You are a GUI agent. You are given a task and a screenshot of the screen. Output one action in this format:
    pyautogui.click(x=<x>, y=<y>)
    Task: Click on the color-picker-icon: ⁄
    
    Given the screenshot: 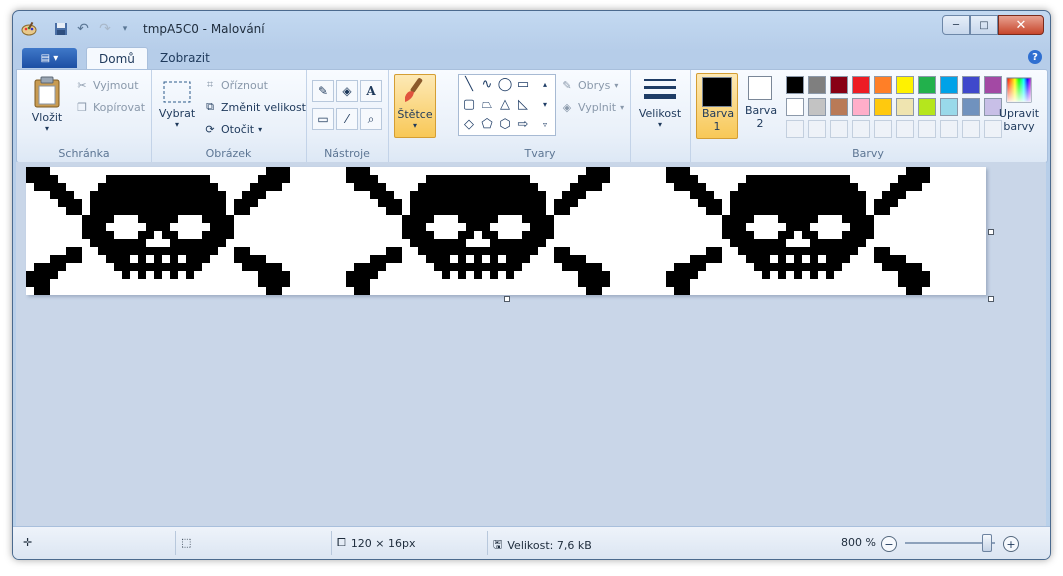 What is the action you would take?
    pyautogui.click(x=347, y=119)
    